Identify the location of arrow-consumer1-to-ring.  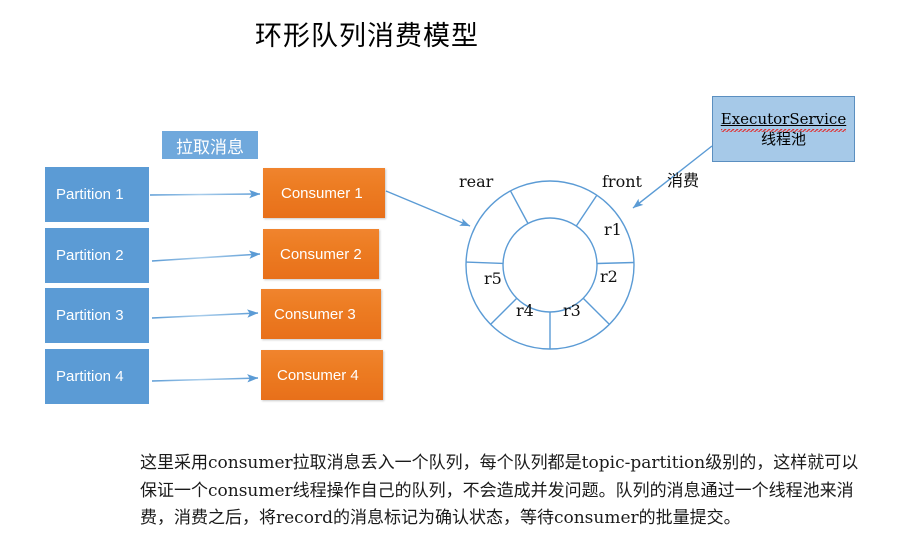
(428, 208).